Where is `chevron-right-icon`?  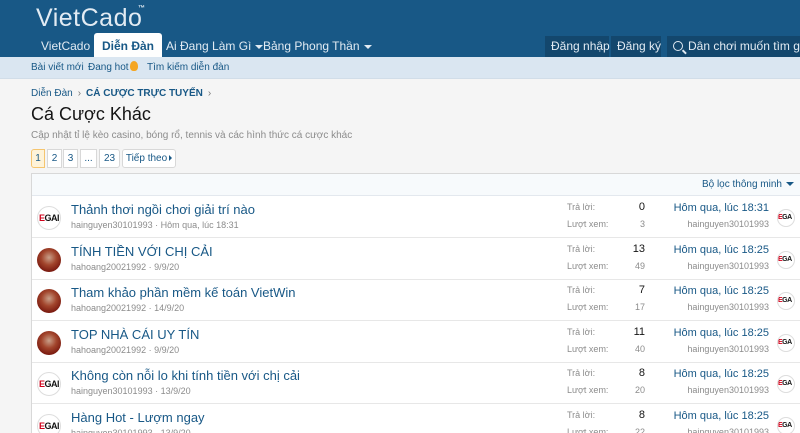
chevron-right-icon is located at coordinates (171, 158).